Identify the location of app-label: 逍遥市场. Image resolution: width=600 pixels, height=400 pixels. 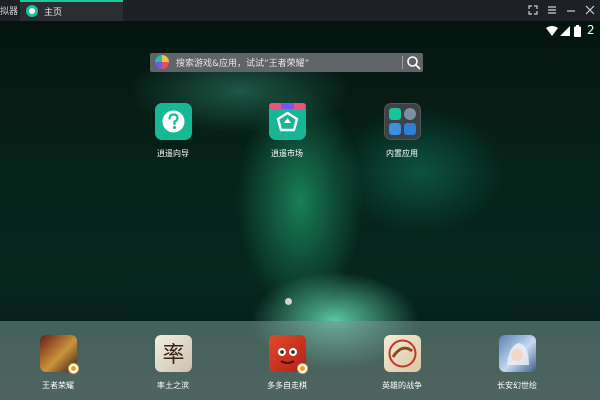
(287, 153).